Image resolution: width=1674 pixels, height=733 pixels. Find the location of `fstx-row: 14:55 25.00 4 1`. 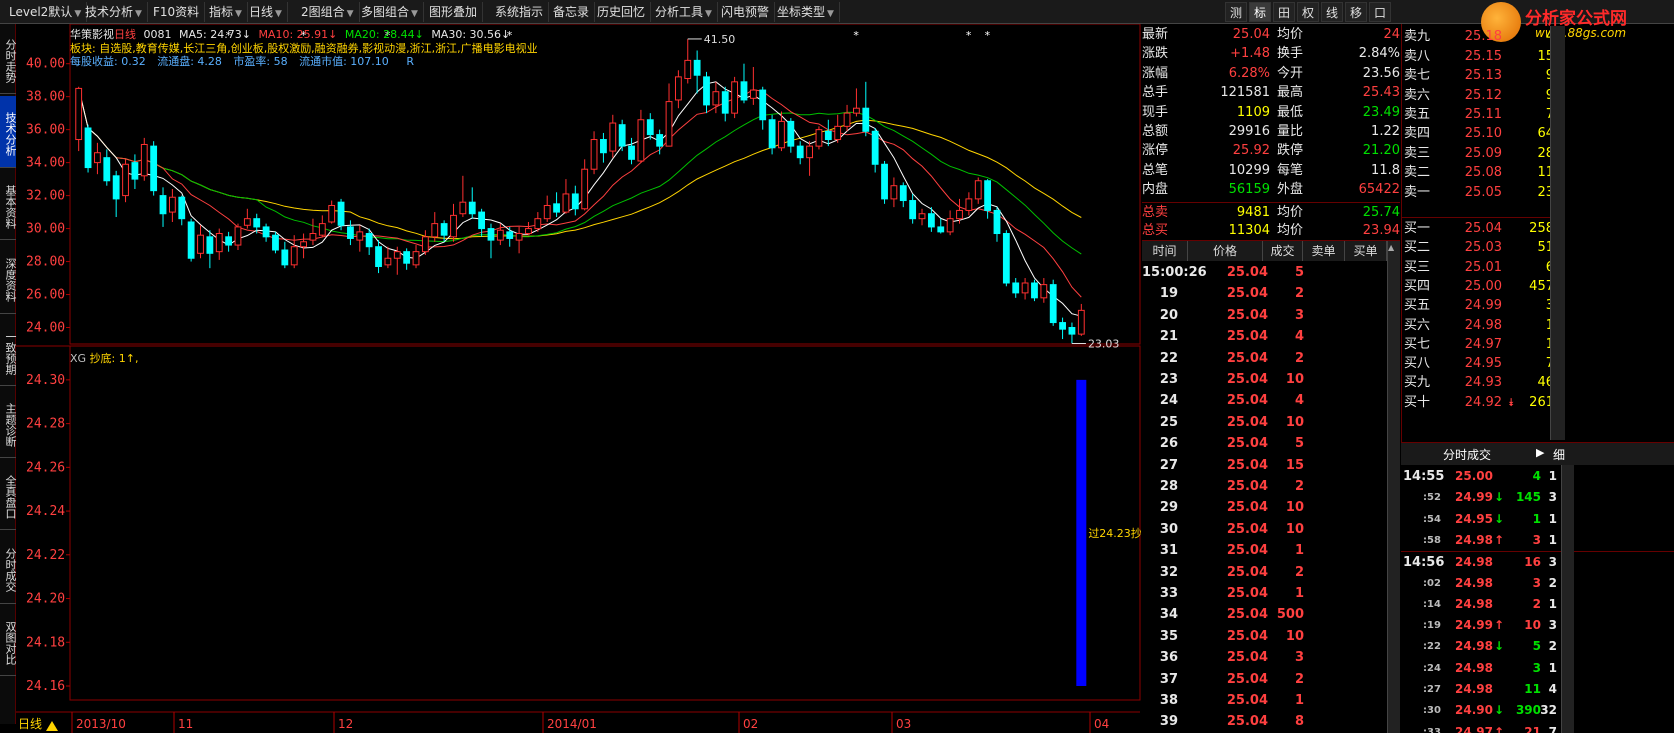

fstx-row: 14:55 25.00 4 1 is located at coordinates (1537, 476).